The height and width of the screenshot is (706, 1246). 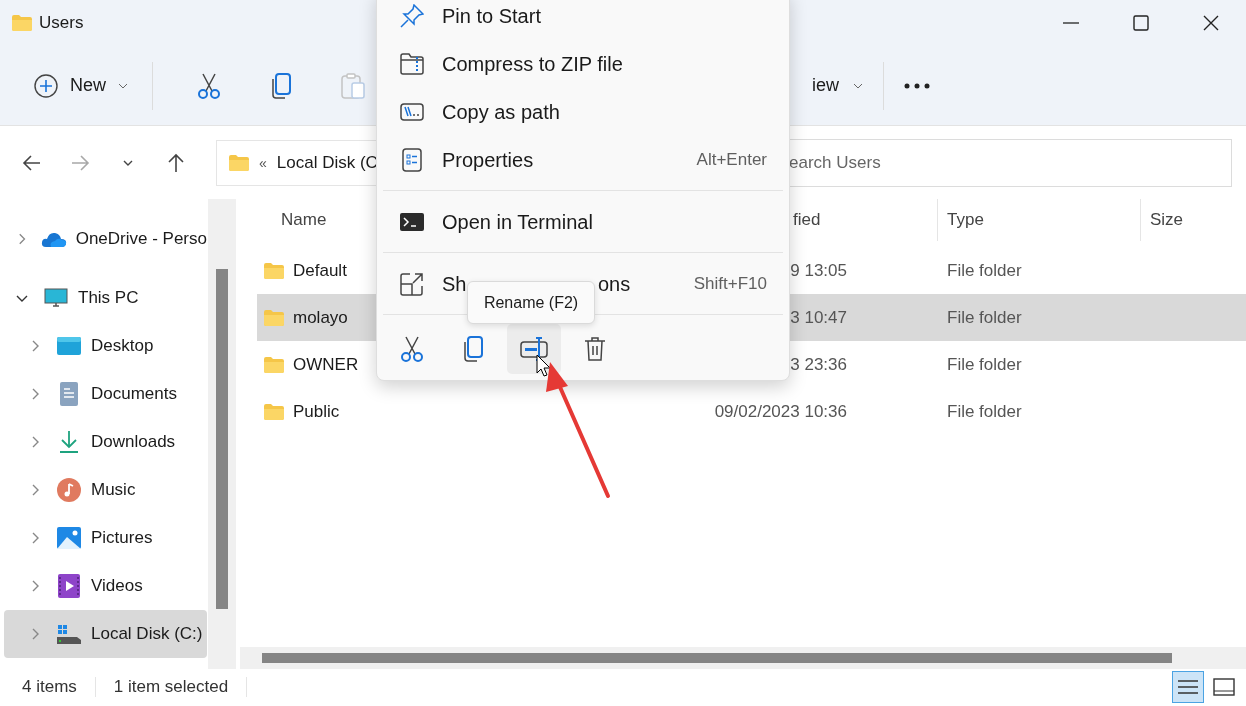 I want to click on menu-item: Properties, so click(x=488, y=160).